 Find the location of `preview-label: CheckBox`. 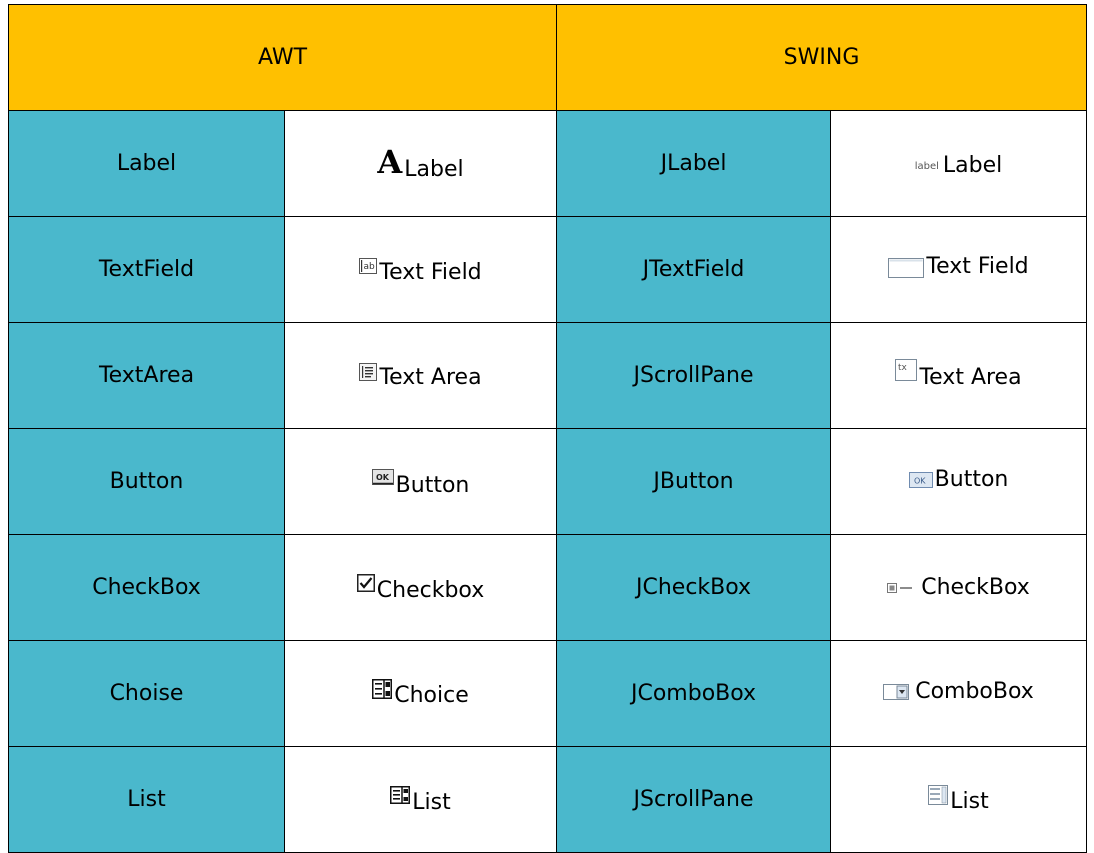

preview-label: CheckBox is located at coordinates (975, 587).